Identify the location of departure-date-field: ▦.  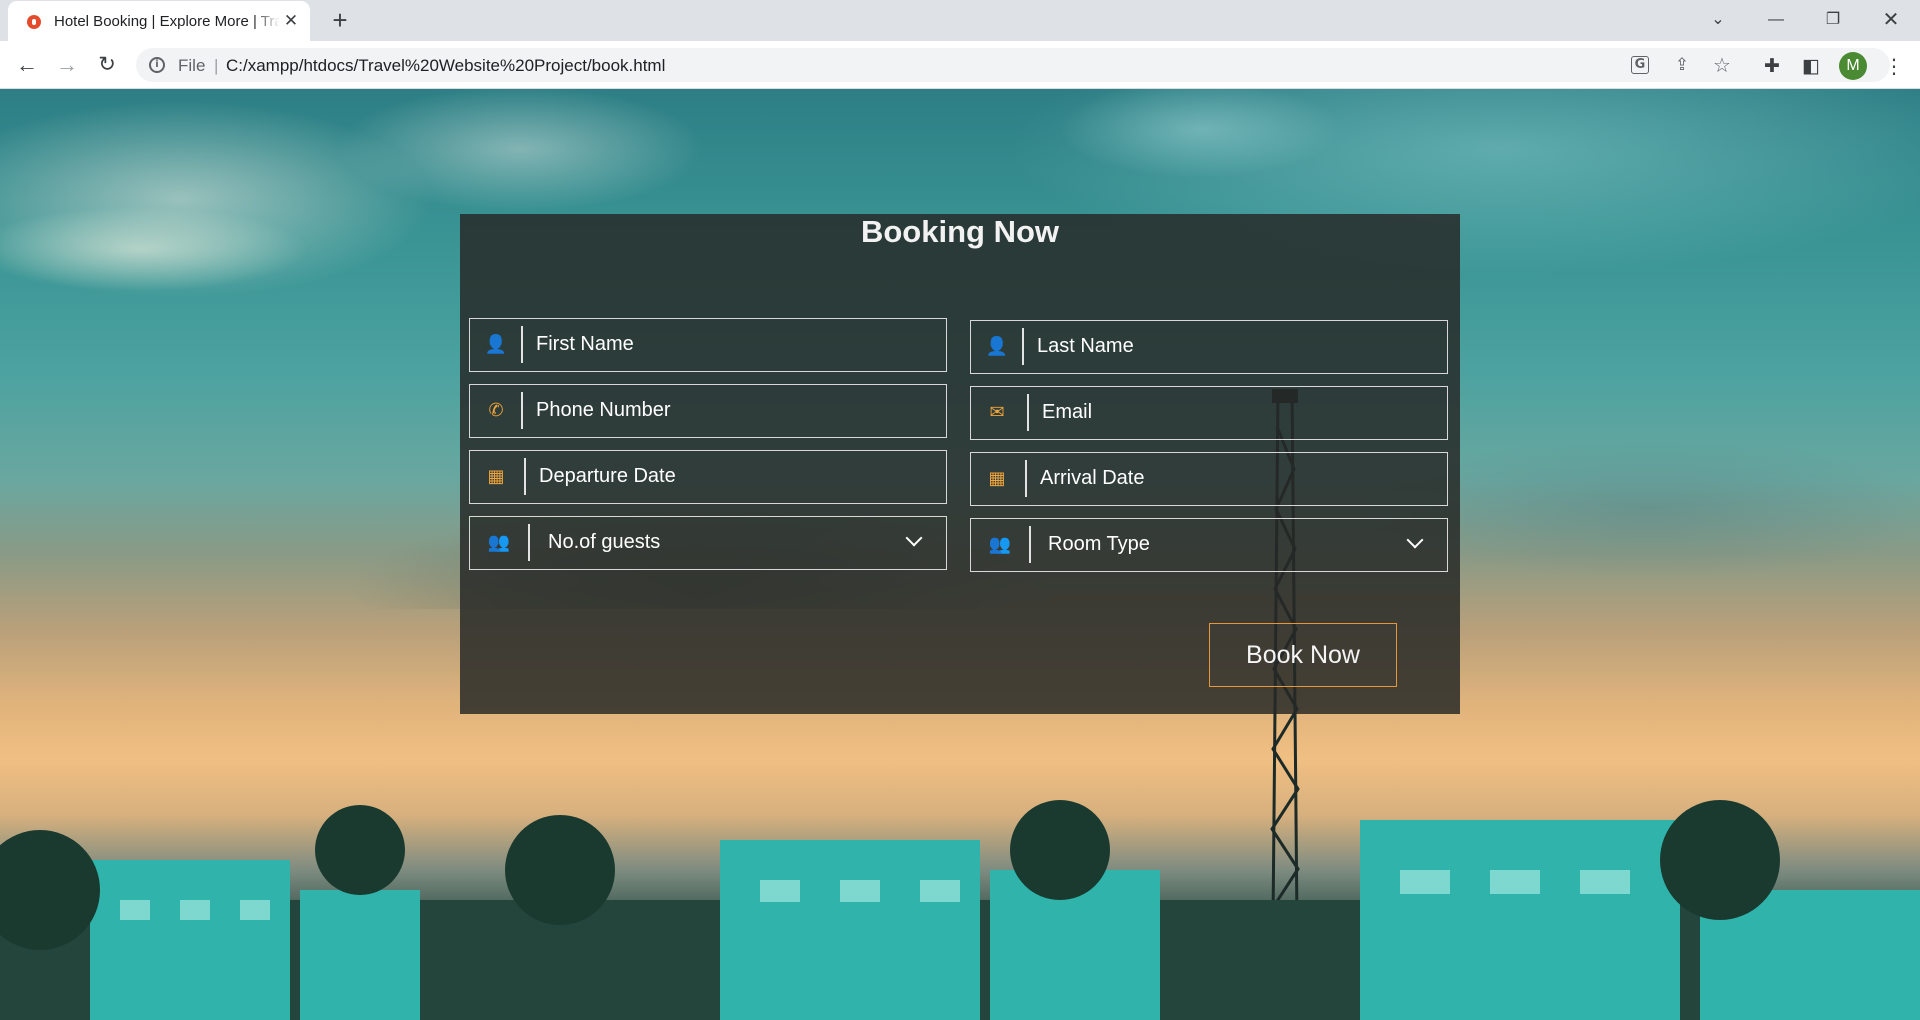
(708, 477).